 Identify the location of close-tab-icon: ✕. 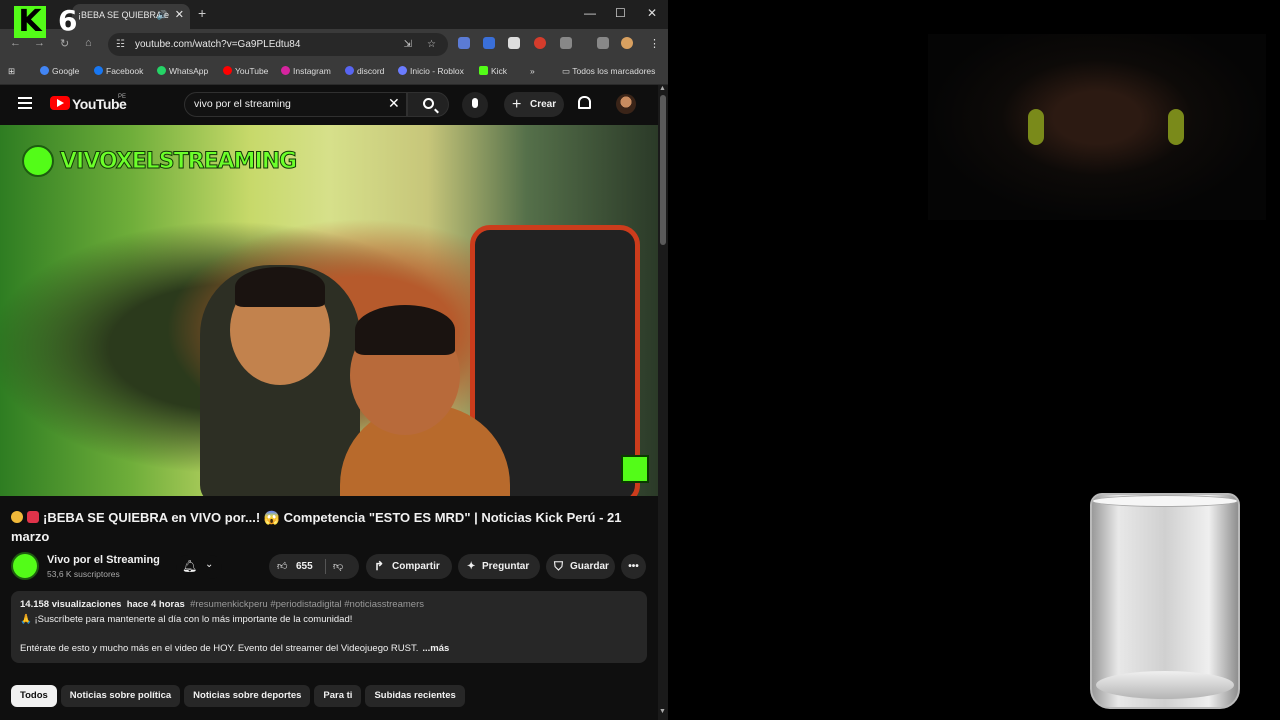
(179, 15).